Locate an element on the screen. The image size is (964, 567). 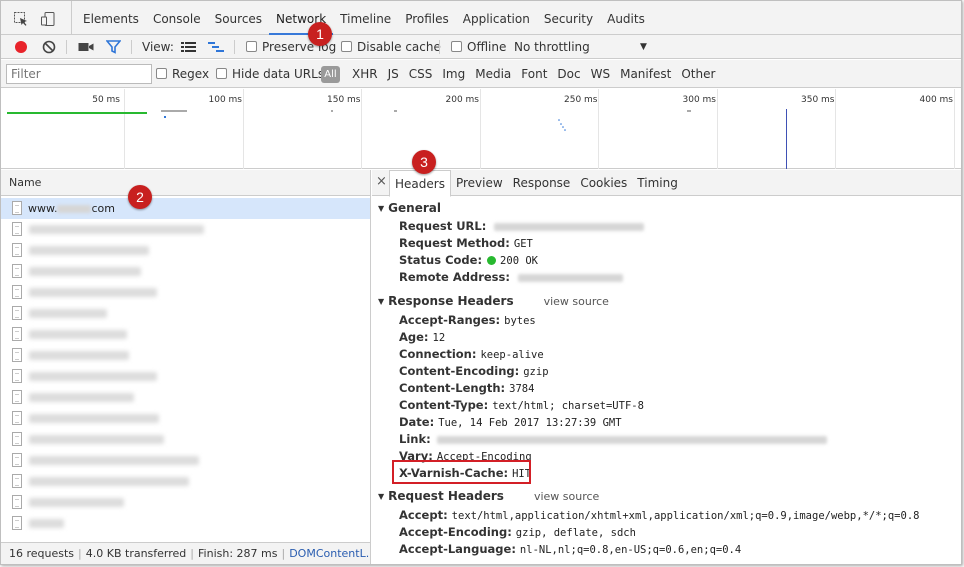
header-key: Accept-Encoding: is located at coordinates (455, 532).